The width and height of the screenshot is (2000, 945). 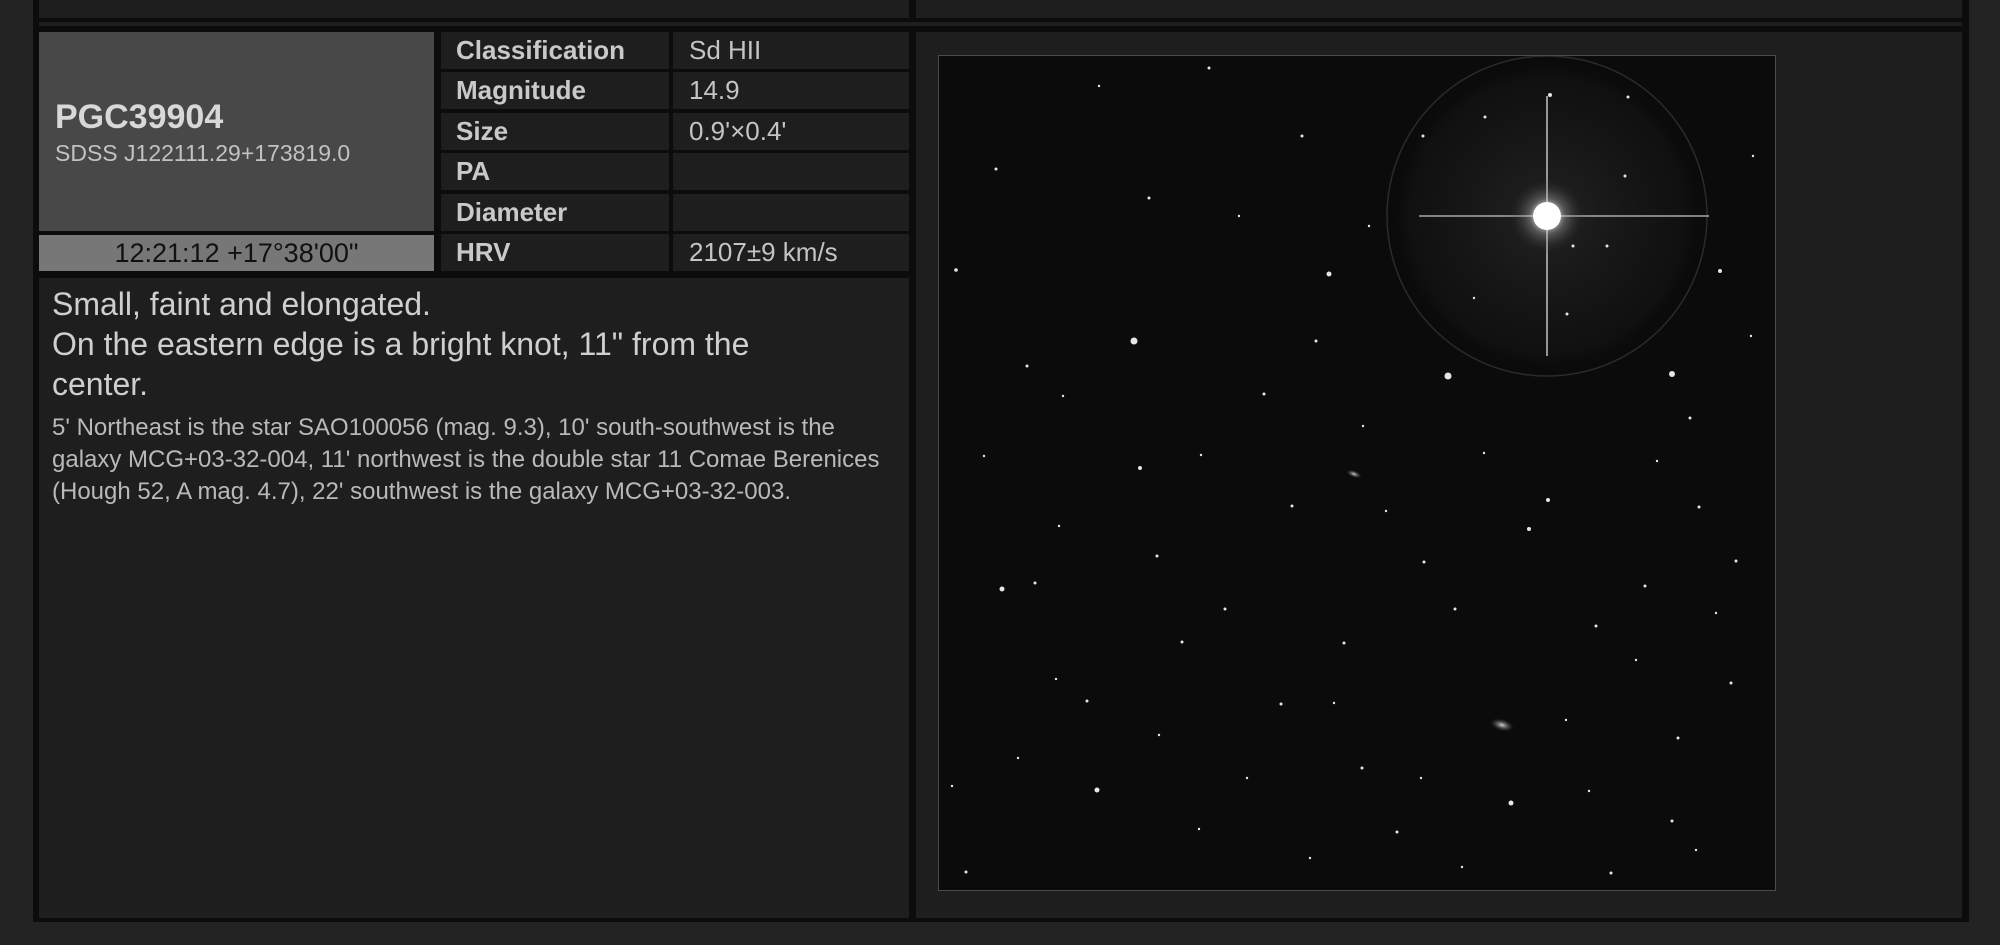 What do you see at coordinates (555, 212) in the screenshot?
I see `prop-label-diameter: Diameter` at bounding box center [555, 212].